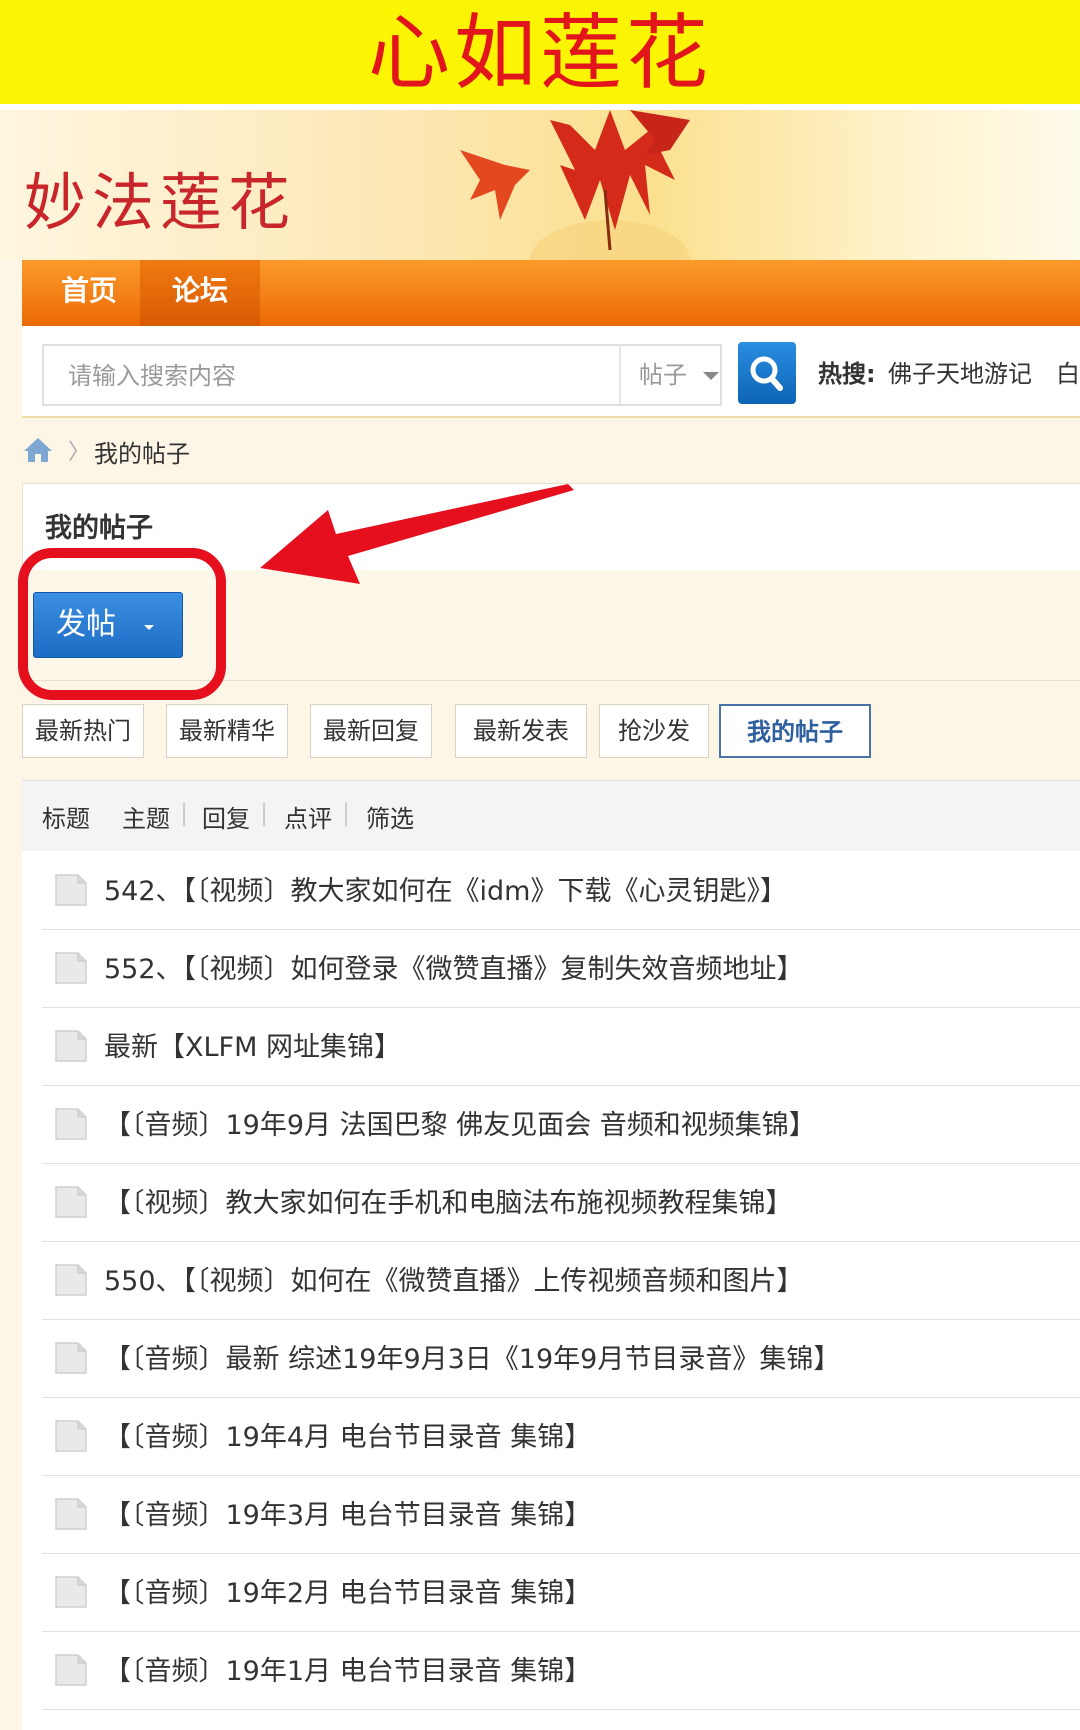 This screenshot has height=1730, width=1080. I want to click on panel-title: 我的帖子, so click(99, 528).